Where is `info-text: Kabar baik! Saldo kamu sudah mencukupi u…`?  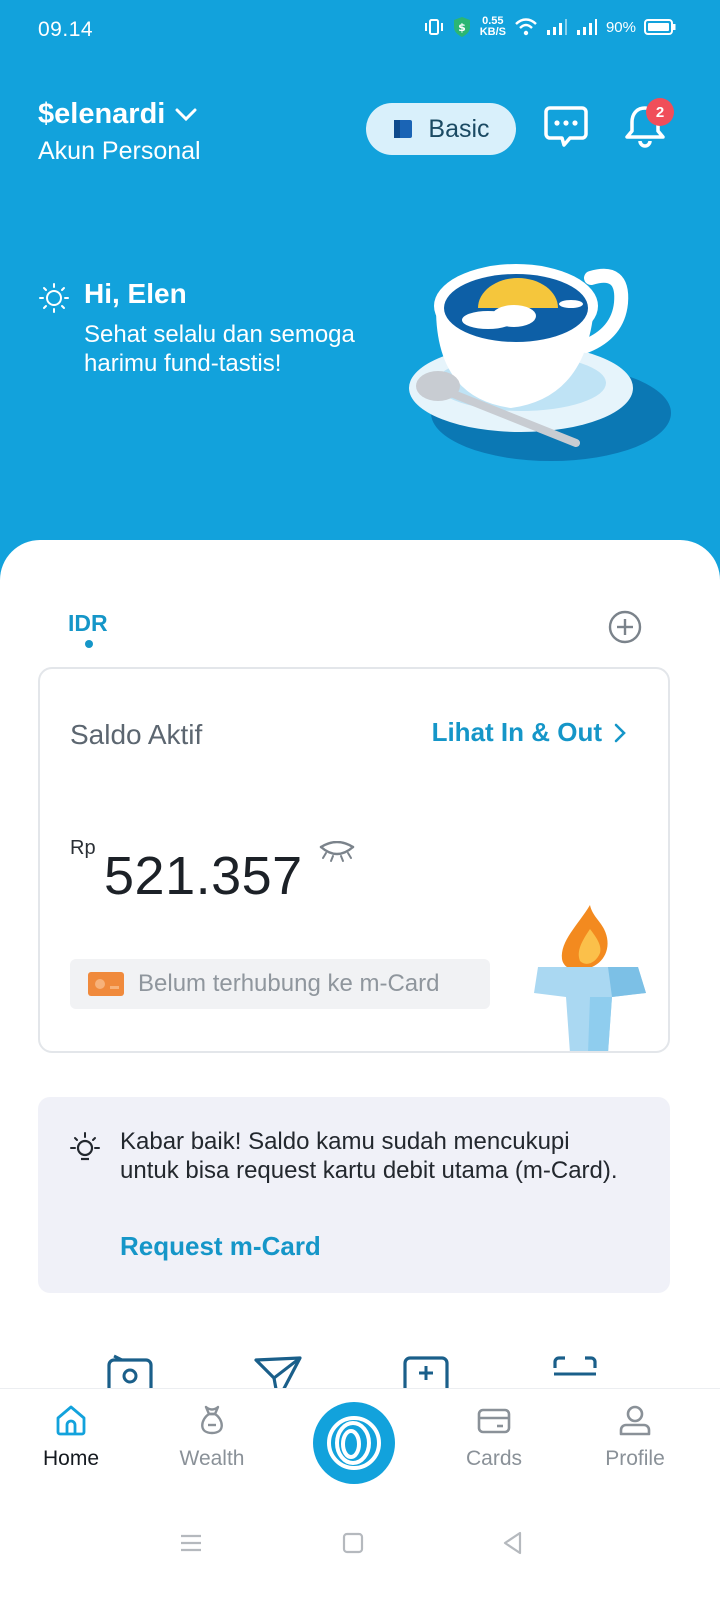
info-text: Kabar baik! Saldo kamu sudah mencukupi u… is located at coordinates (369, 1156).